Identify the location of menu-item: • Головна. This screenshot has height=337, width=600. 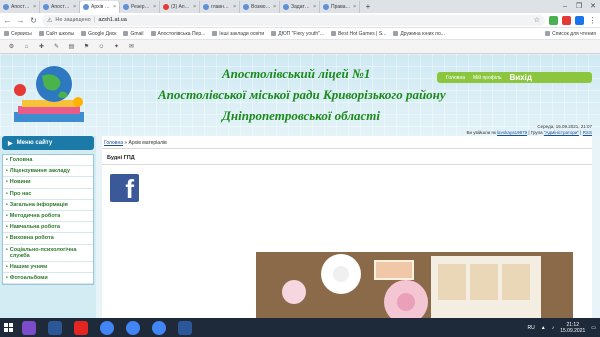
(48, 161).